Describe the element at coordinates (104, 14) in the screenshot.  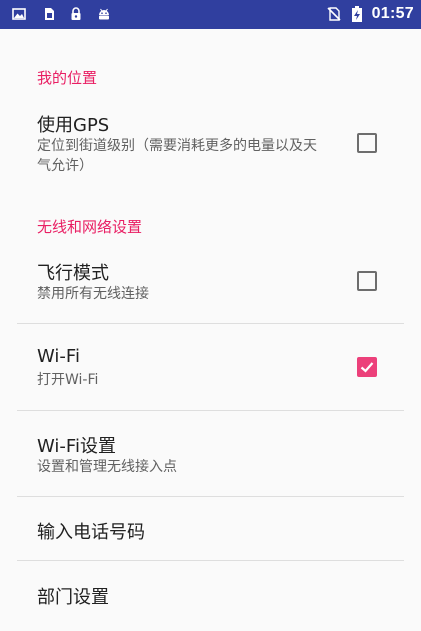
I see `android-icon` at that location.